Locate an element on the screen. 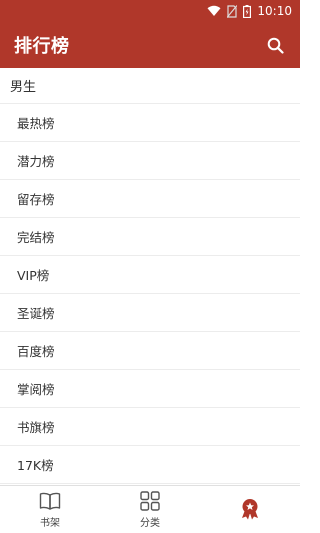 Image resolution: width=320 pixels, height=533 pixels. nav-item-ranking is located at coordinates (250, 509).